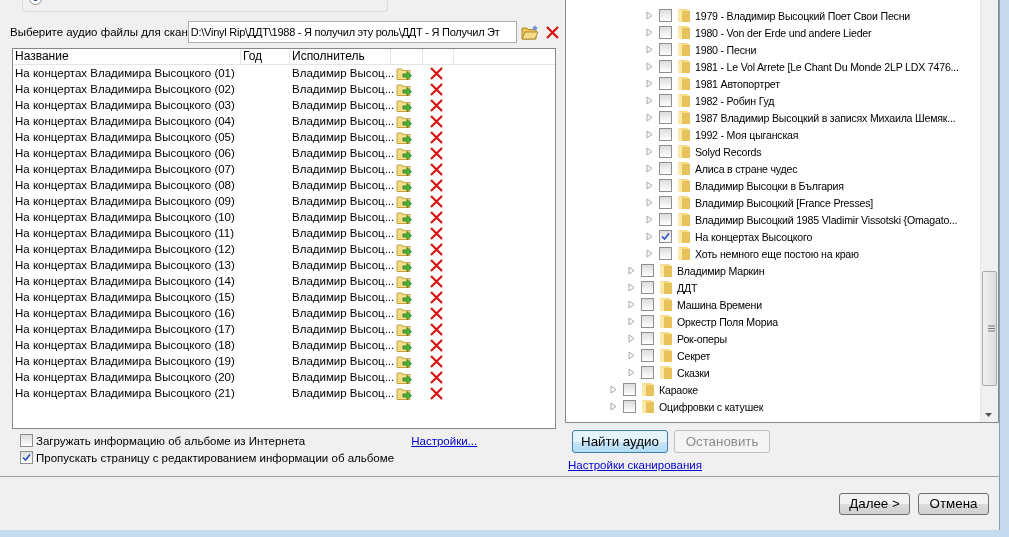  I want to click on tree-item: Караоке, so click(678, 389).